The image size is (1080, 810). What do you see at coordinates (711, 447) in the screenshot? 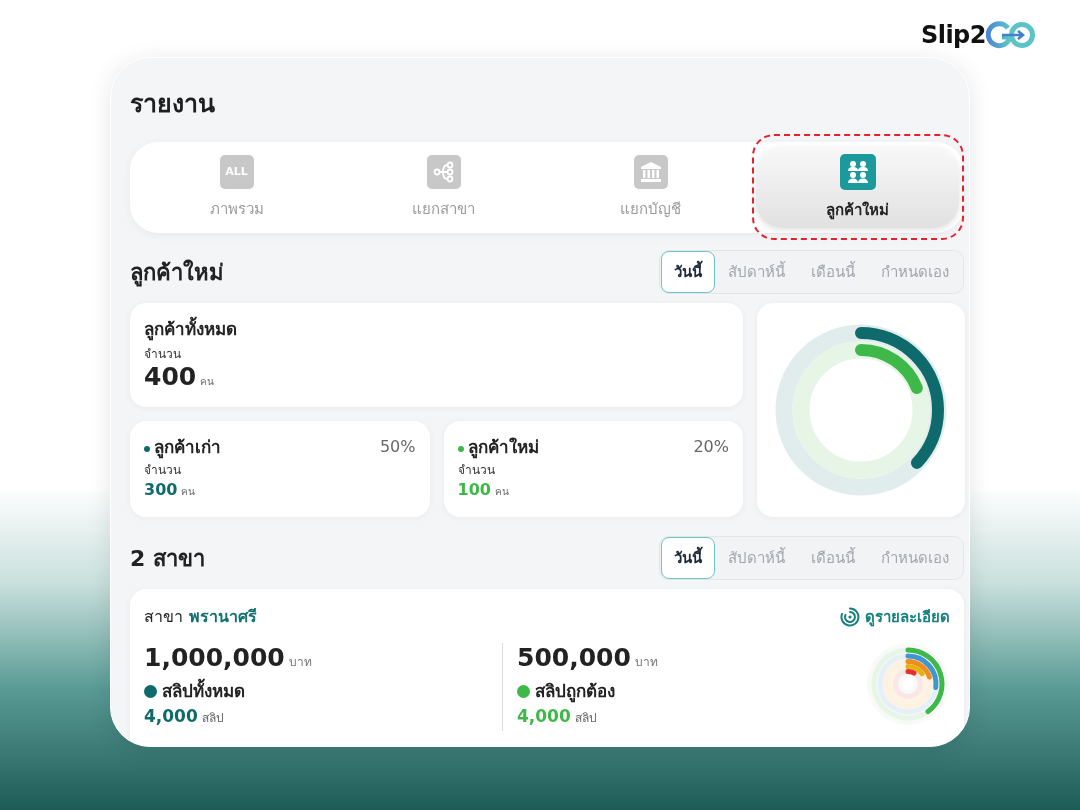
I see `percent-label: 20%` at bounding box center [711, 447].